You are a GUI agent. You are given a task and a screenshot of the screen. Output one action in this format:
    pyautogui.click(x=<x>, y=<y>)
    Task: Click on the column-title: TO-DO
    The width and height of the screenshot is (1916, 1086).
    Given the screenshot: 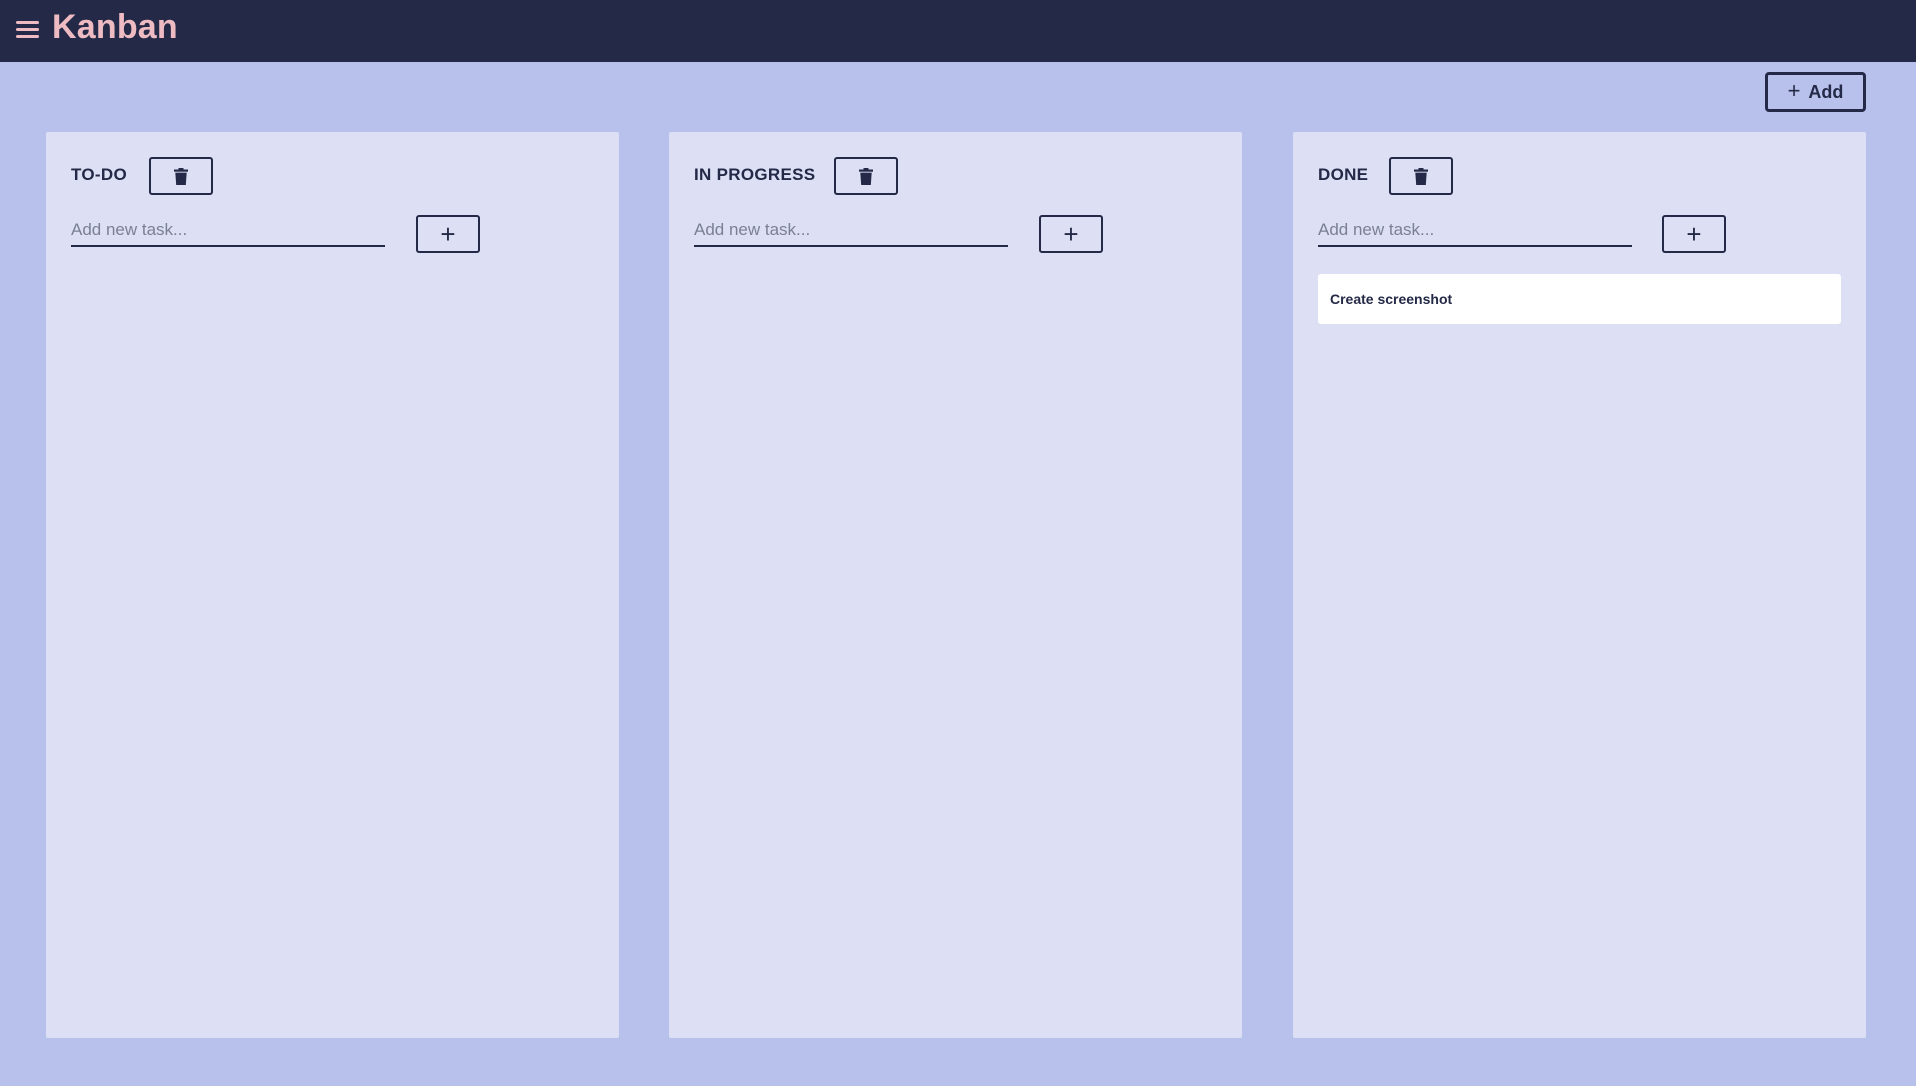 What is the action you would take?
    pyautogui.click(x=99, y=174)
    